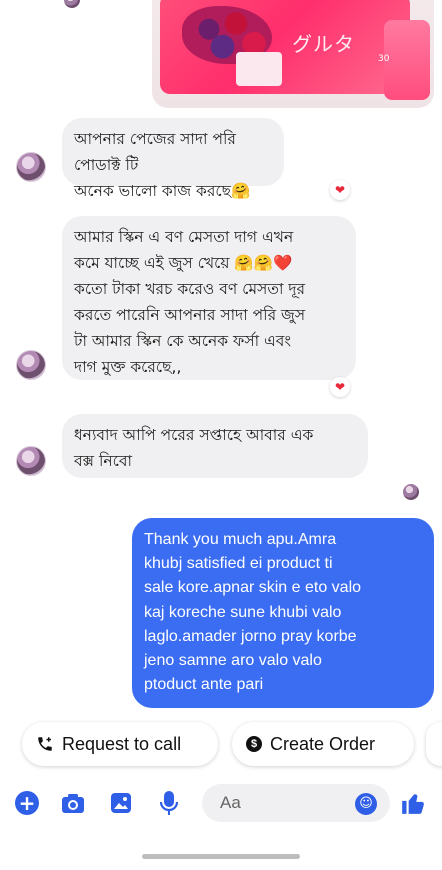 The image size is (442, 870). I want to click on dollar-icon: $, so click(254, 744).